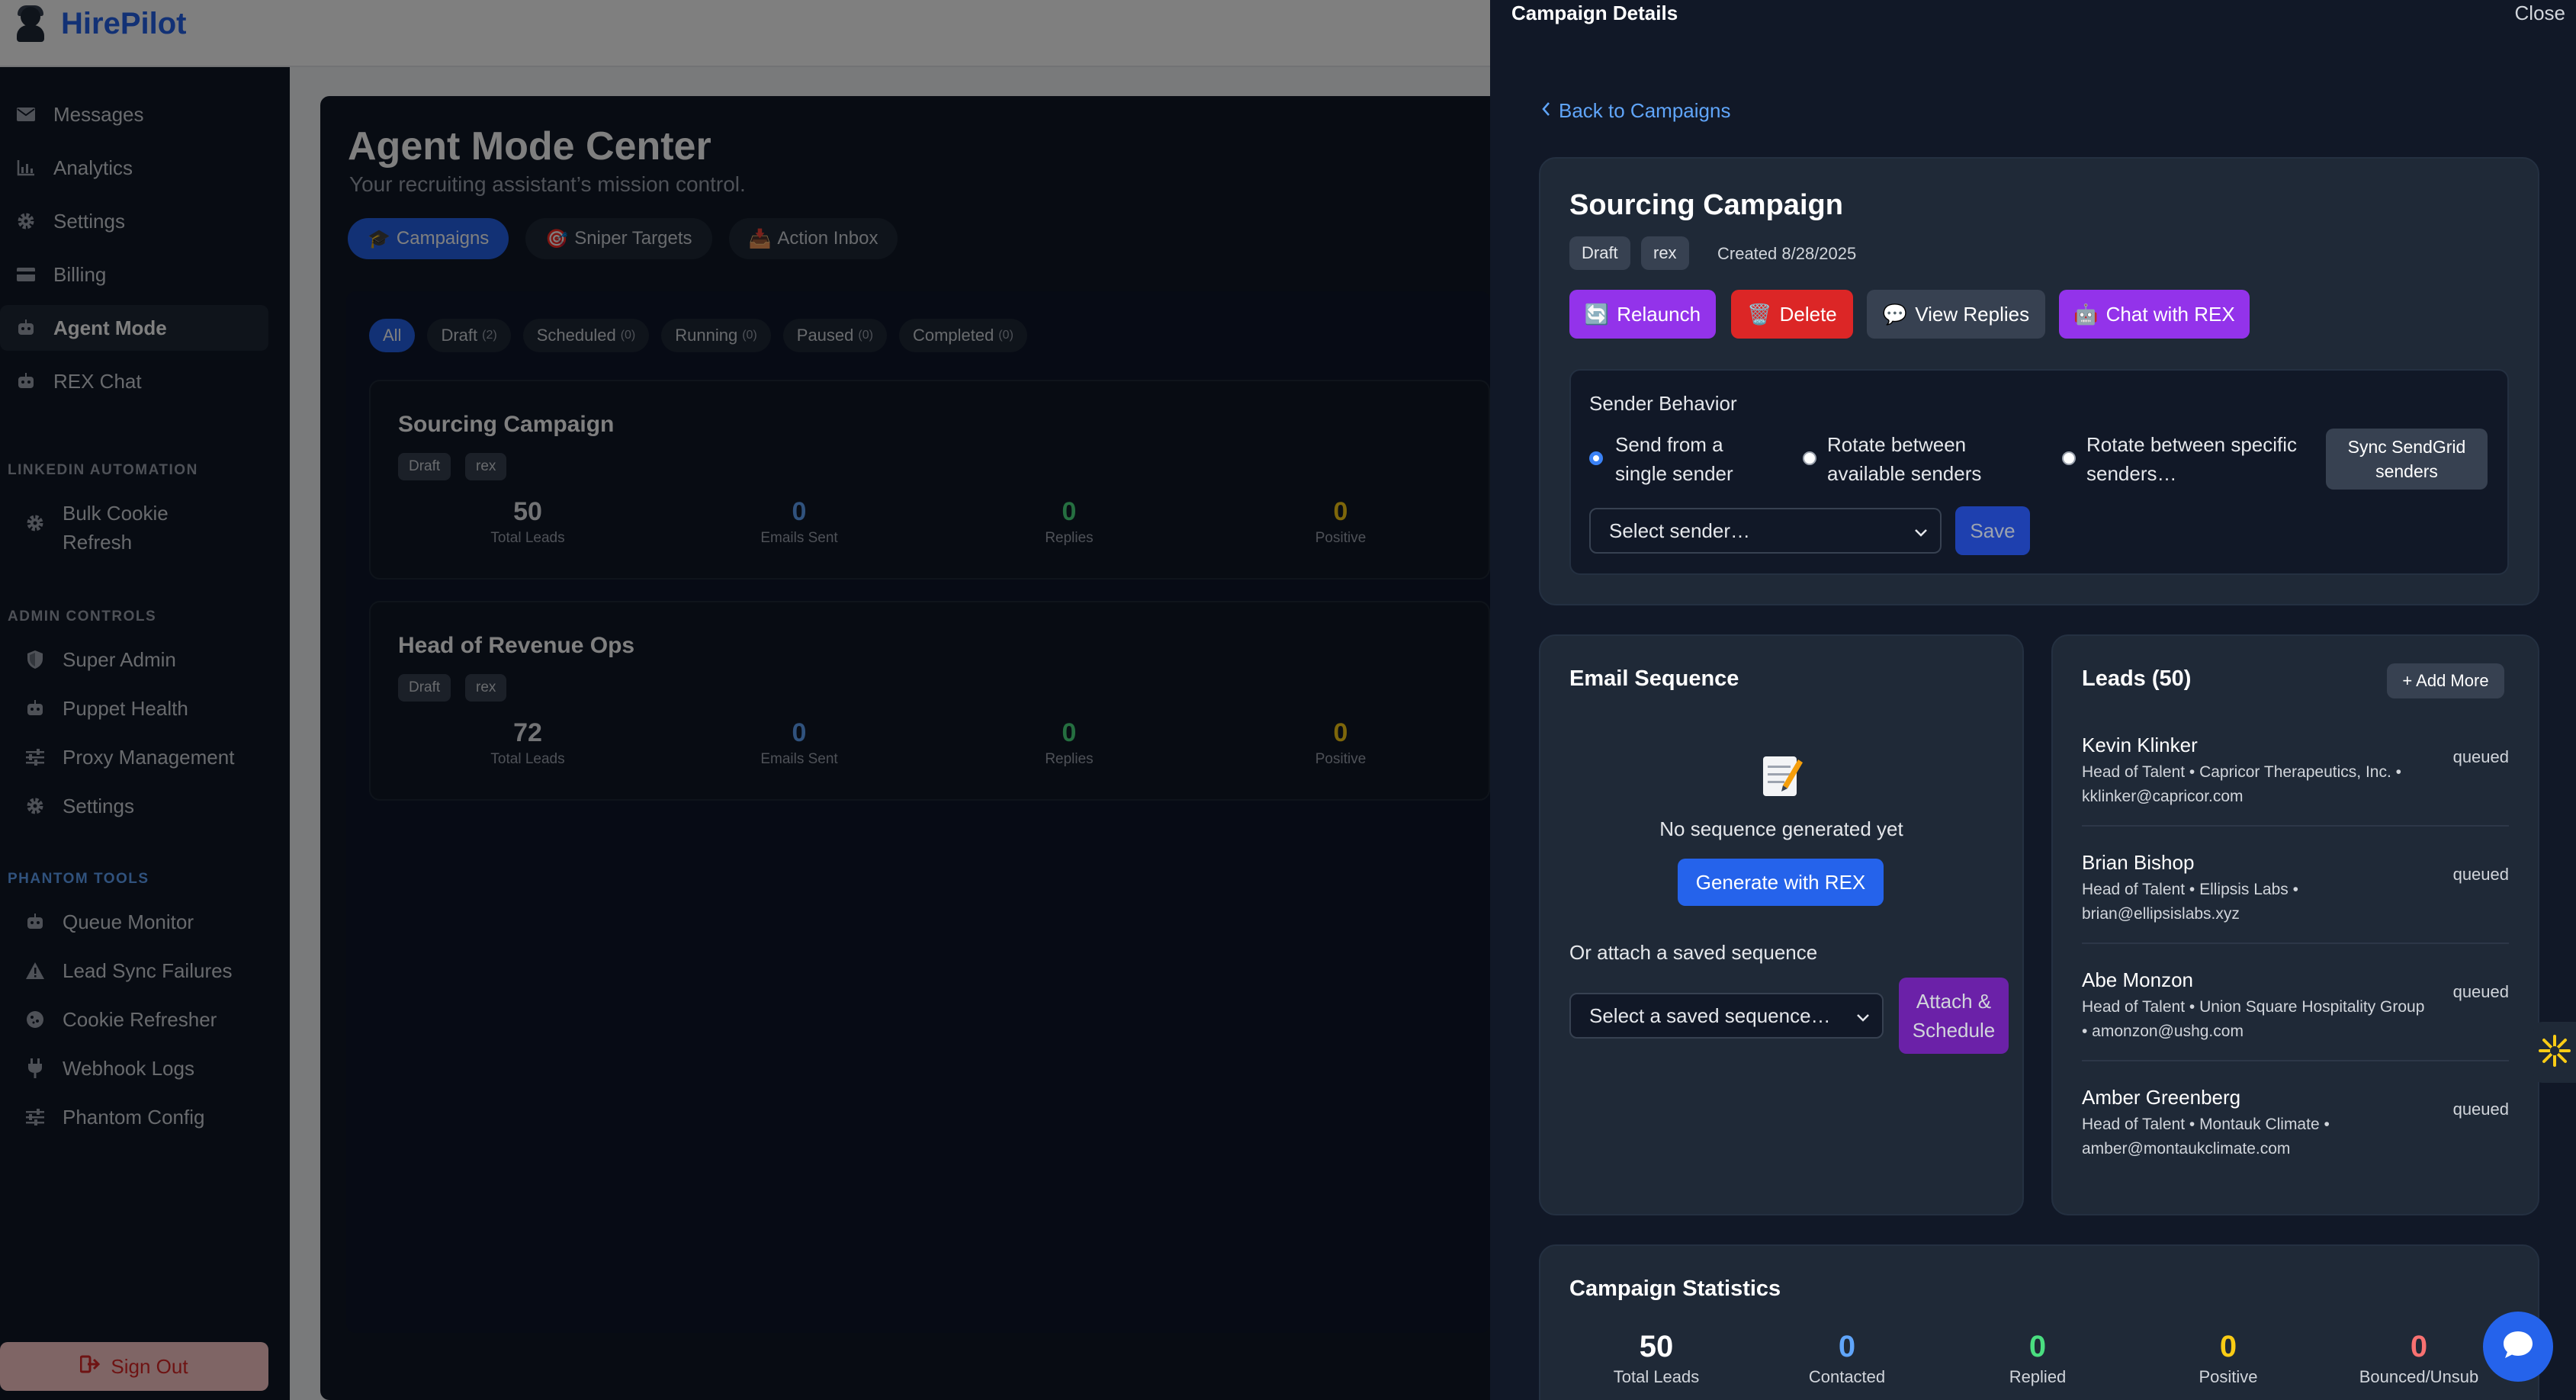 This screenshot has height=1400, width=2576. Describe the element at coordinates (1954, 1002) in the screenshot. I see `label-line-1: Attach &` at that location.